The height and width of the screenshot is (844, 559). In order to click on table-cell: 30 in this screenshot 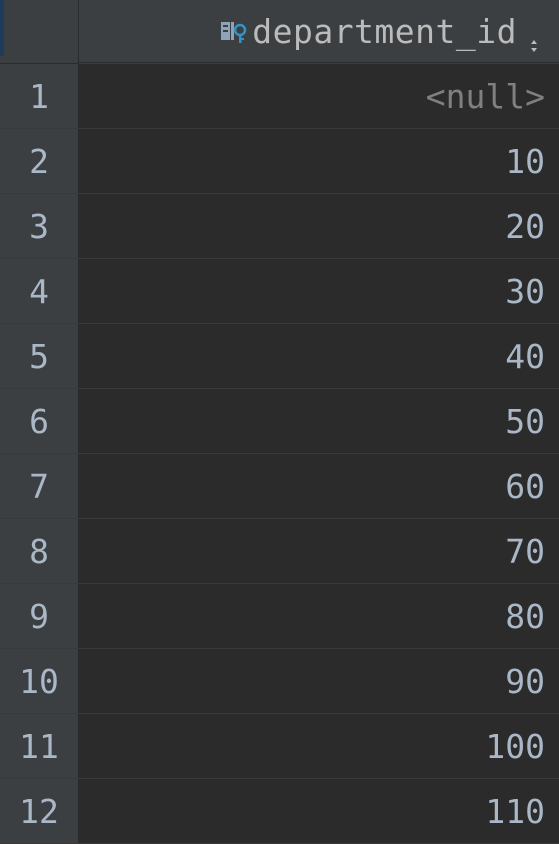, I will do `click(319, 291)`.